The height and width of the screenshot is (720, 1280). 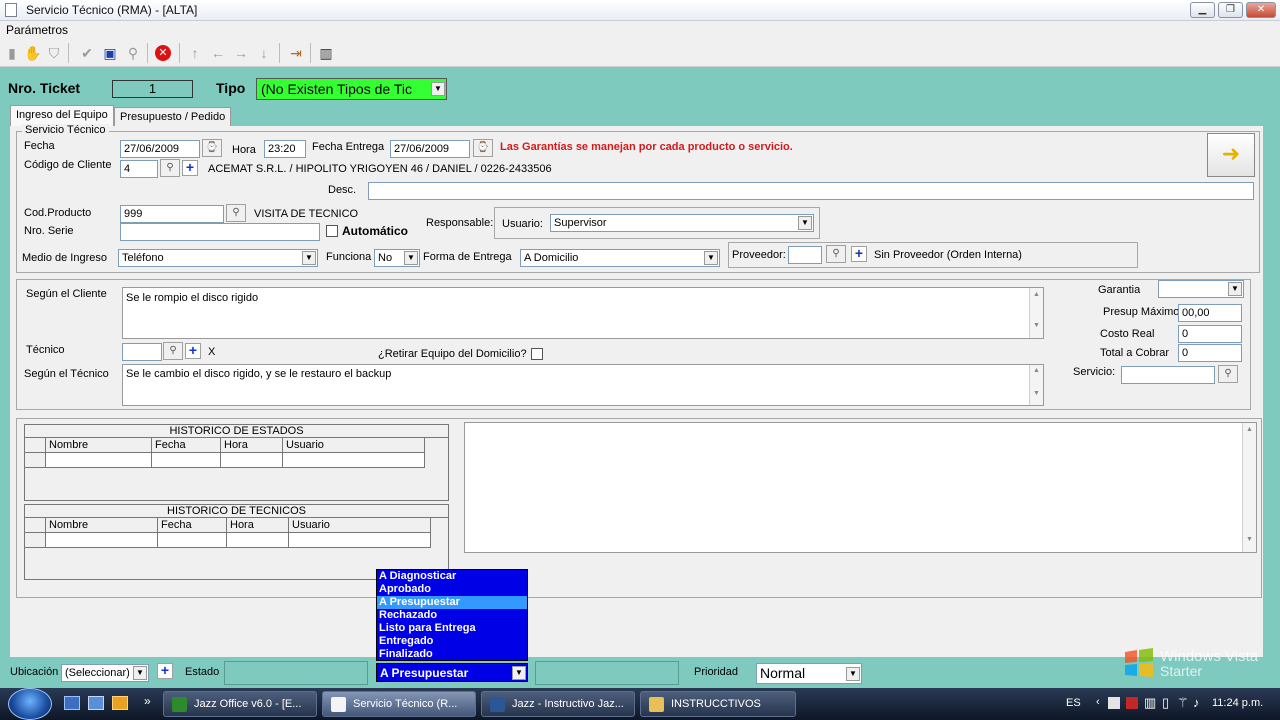 I want to click on close-button: ✕, so click(x=1261, y=10).